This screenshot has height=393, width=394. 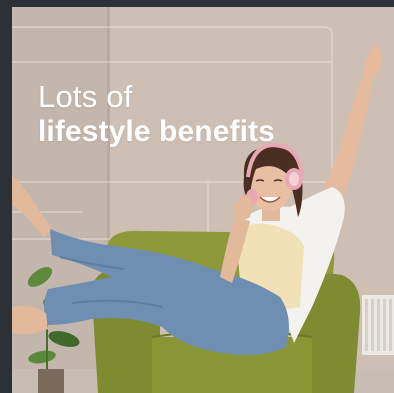 I want to click on headline-line-1: Lots of, so click(x=85, y=96).